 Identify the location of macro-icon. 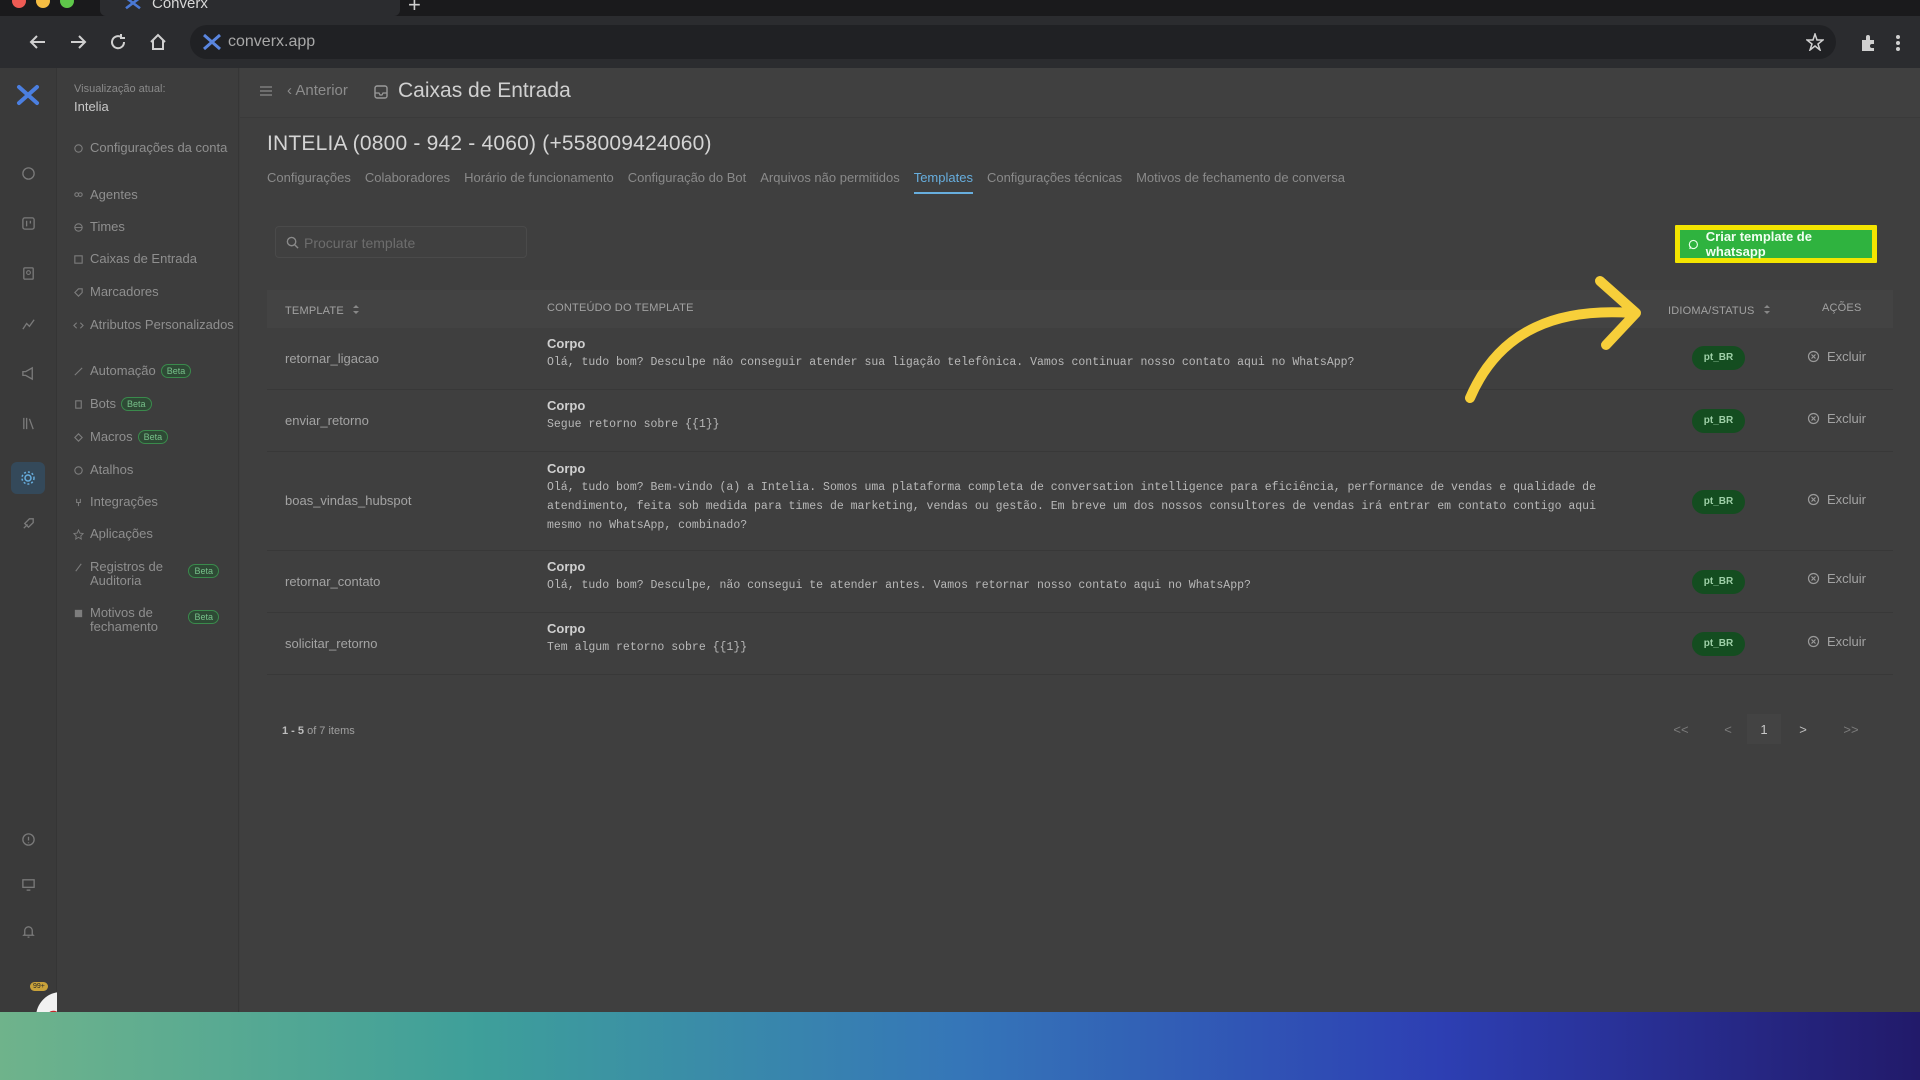
(78, 437).